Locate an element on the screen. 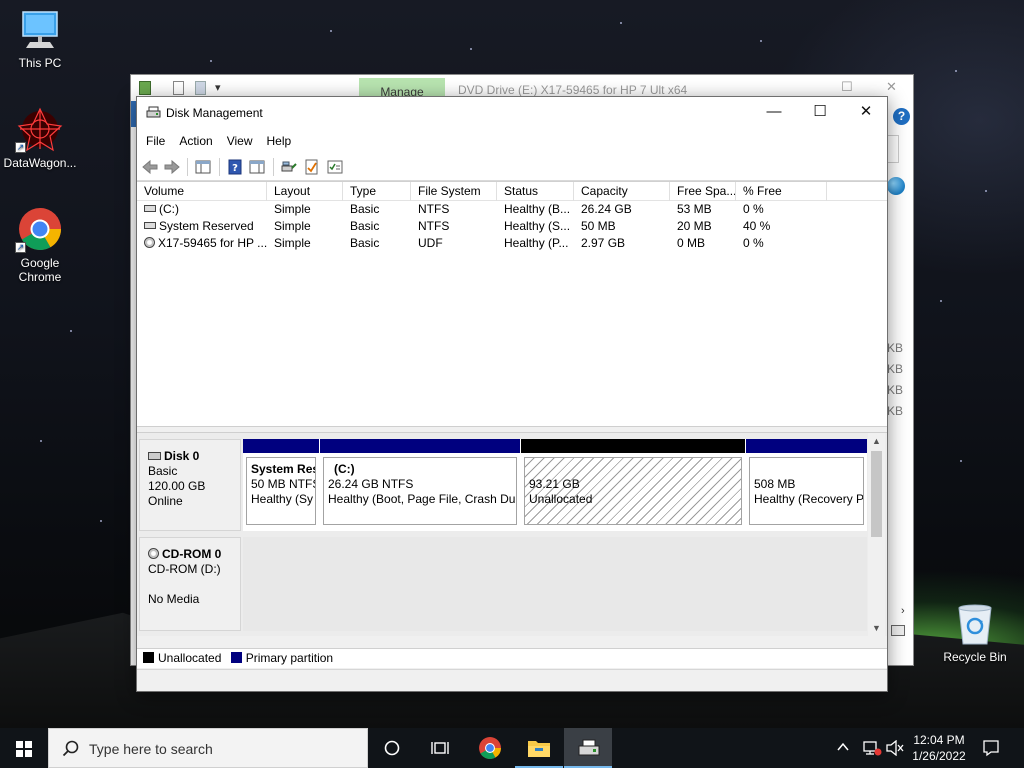  disk-map-scrollbar: ▲ ▼ is located at coordinates (876, 534).